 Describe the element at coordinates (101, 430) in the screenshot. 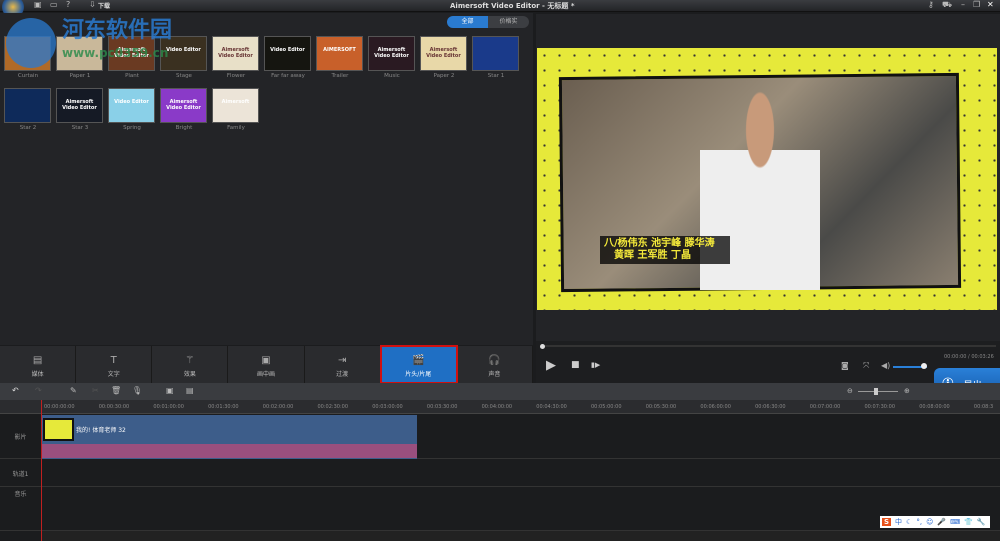

I see `clip-label: 我的! 体育老师 32` at that location.